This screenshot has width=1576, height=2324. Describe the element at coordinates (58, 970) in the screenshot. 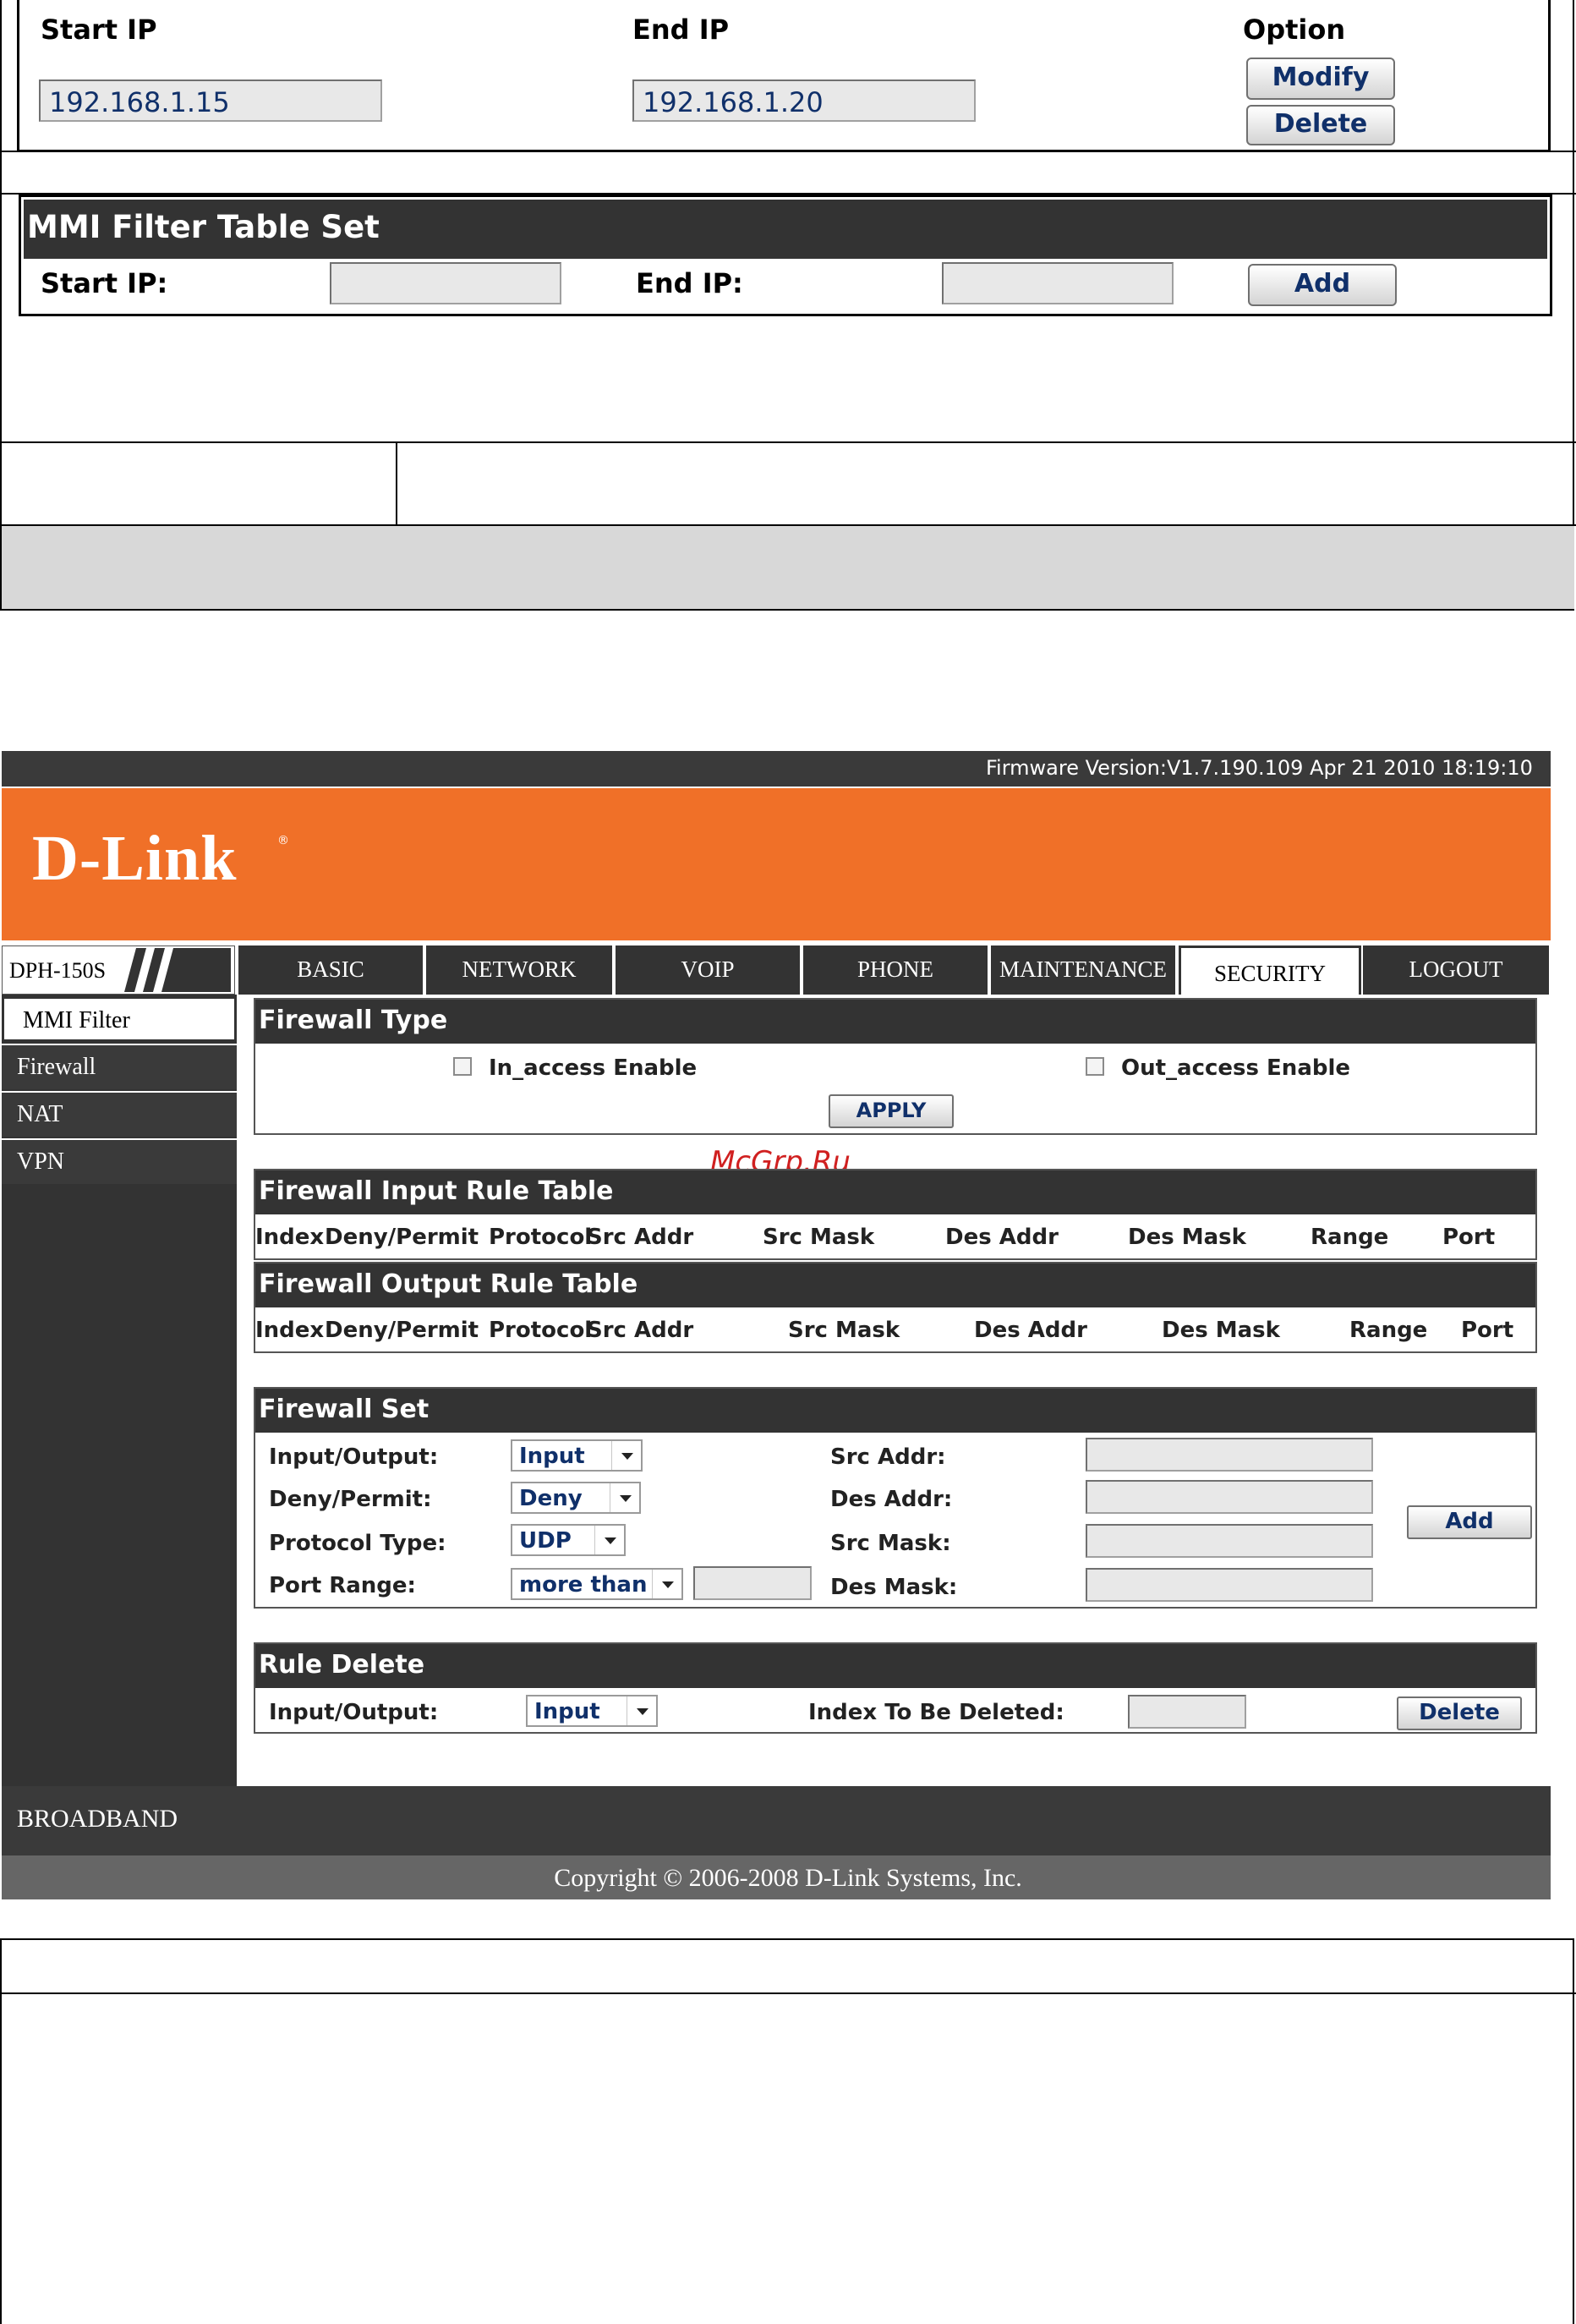

I see `model-text: DPH-150S` at that location.